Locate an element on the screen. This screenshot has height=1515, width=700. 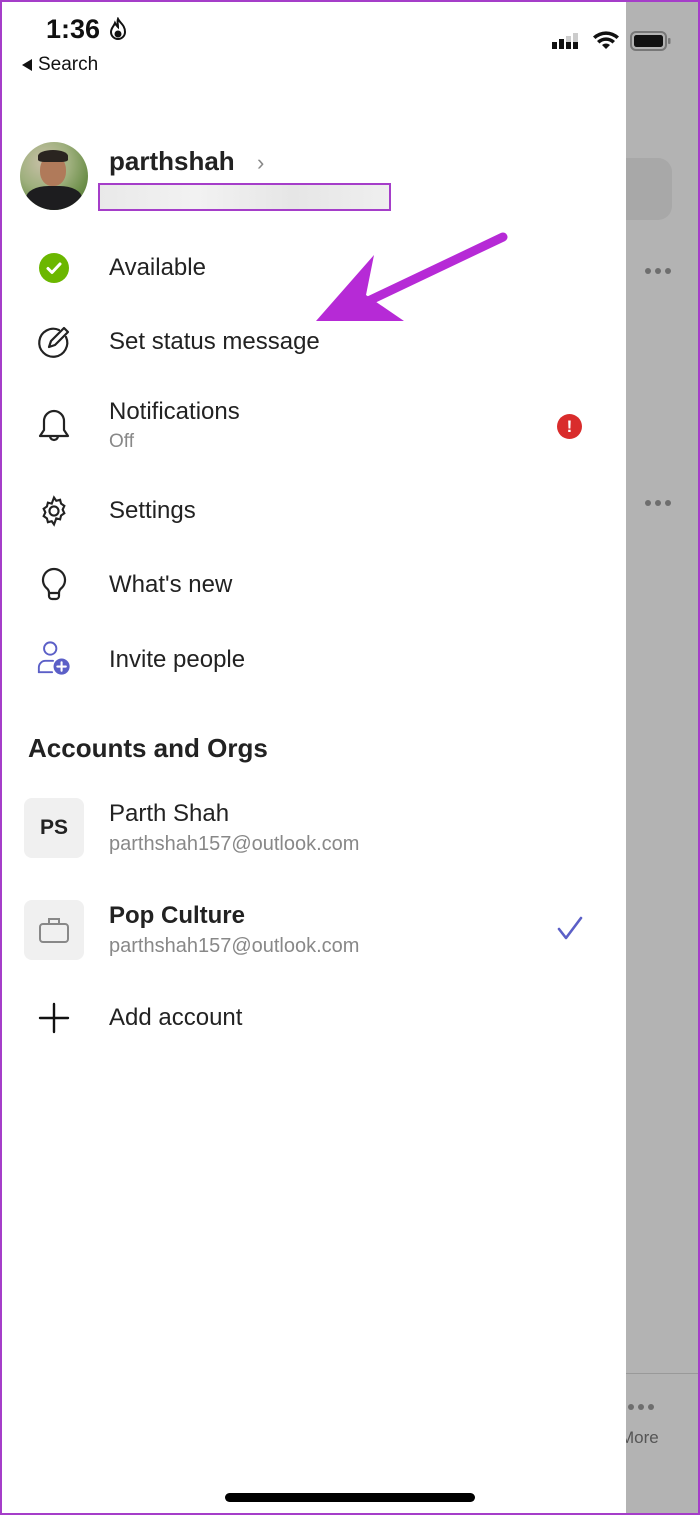
briefcase-icon is located at coordinates (54, 930).